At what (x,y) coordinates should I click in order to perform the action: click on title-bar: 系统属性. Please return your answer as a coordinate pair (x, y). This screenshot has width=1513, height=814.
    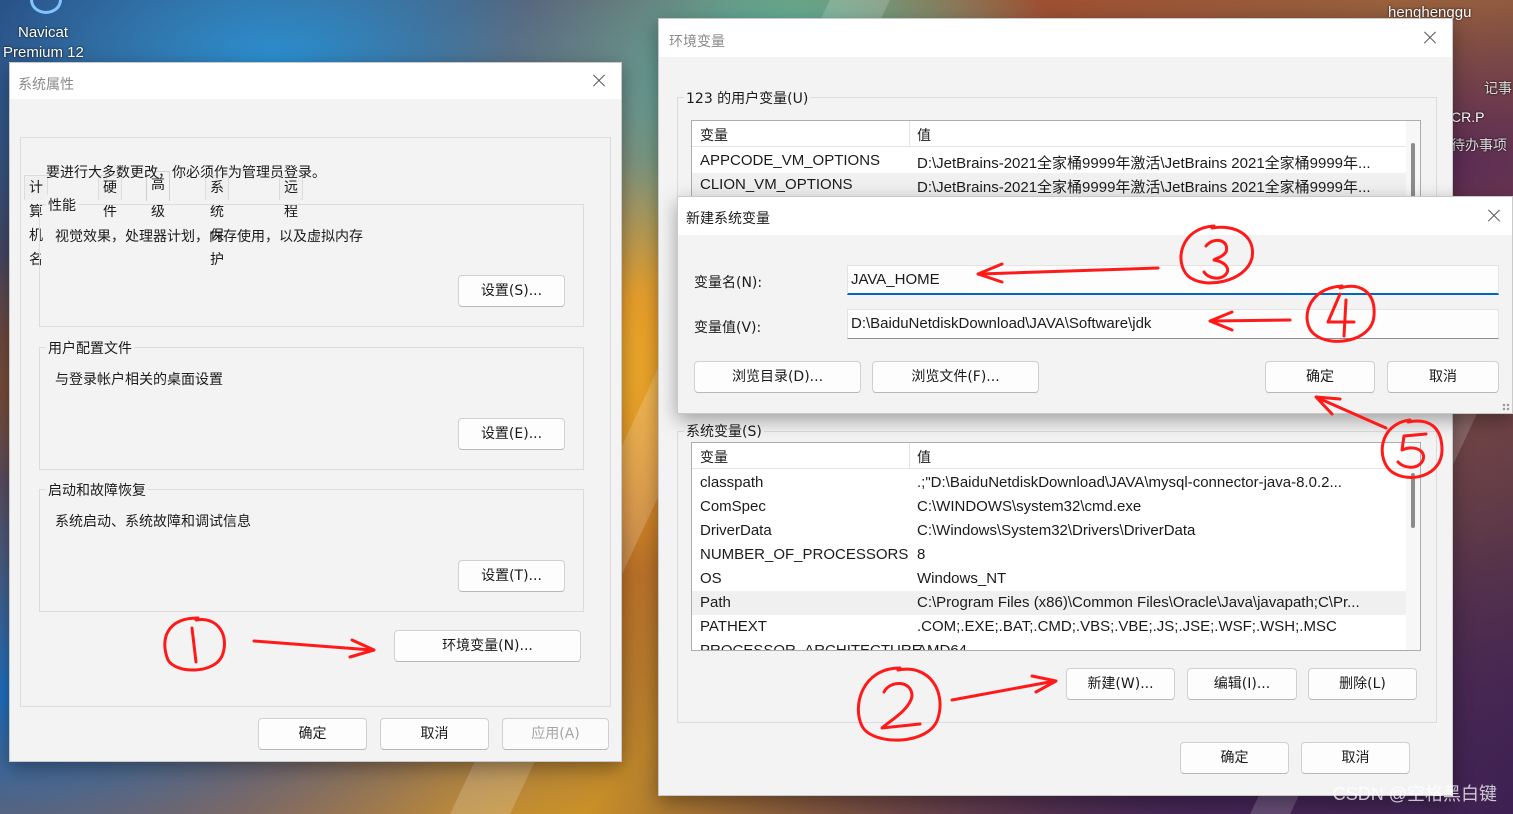
    Looking at the image, I should click on (315, 81).